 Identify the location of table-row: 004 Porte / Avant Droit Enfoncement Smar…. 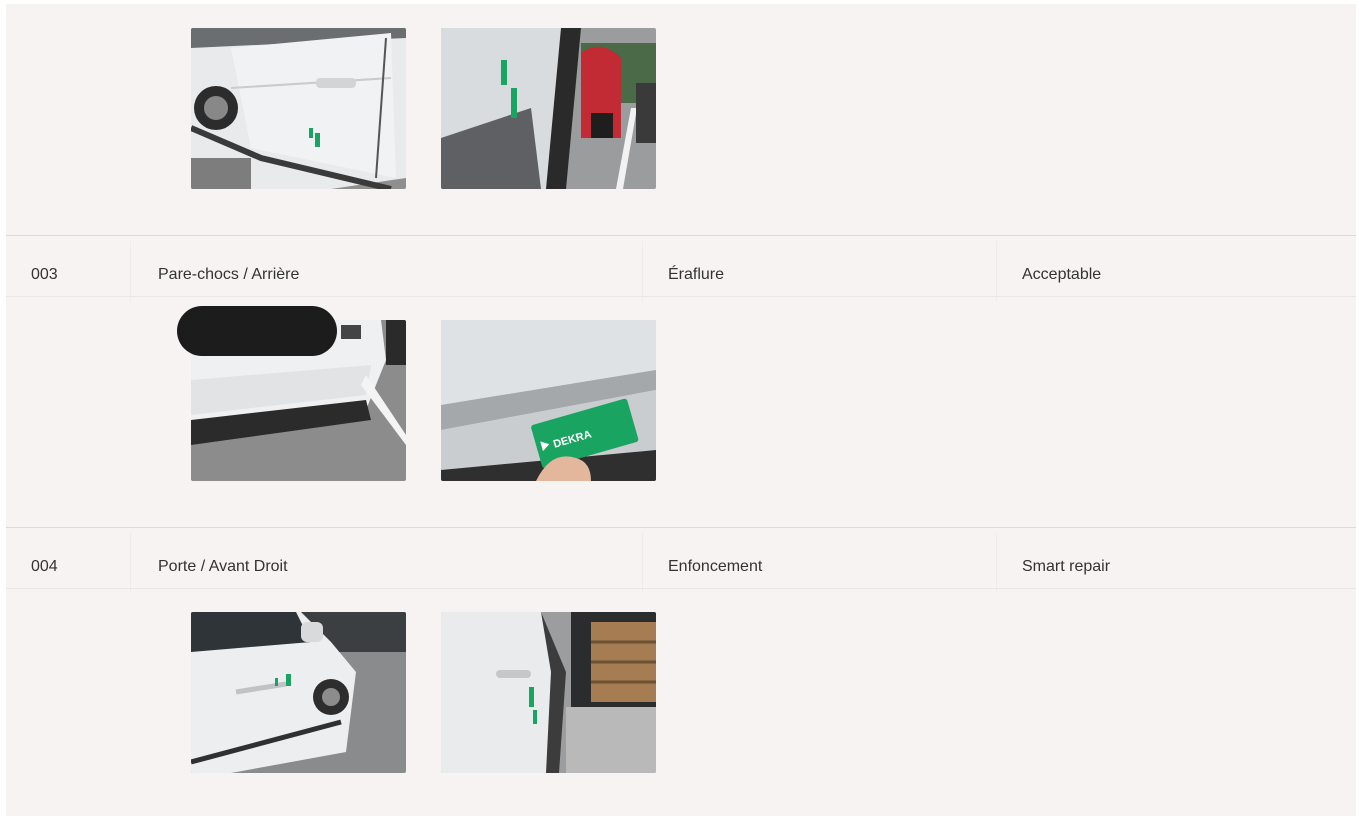
(681, 563).